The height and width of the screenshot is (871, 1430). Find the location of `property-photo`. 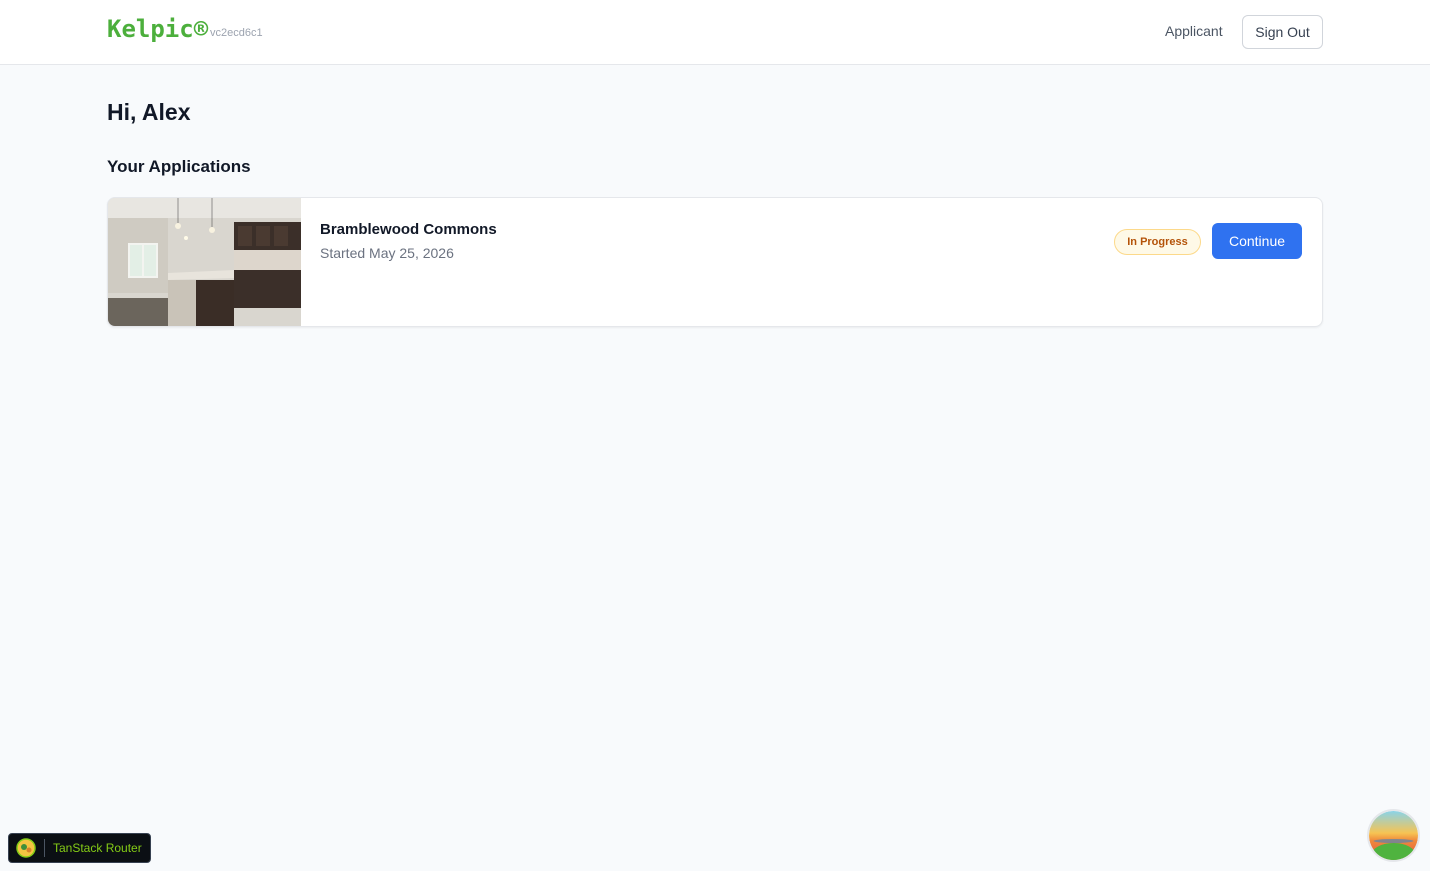

property-photo is located at coordinates (204, 262).